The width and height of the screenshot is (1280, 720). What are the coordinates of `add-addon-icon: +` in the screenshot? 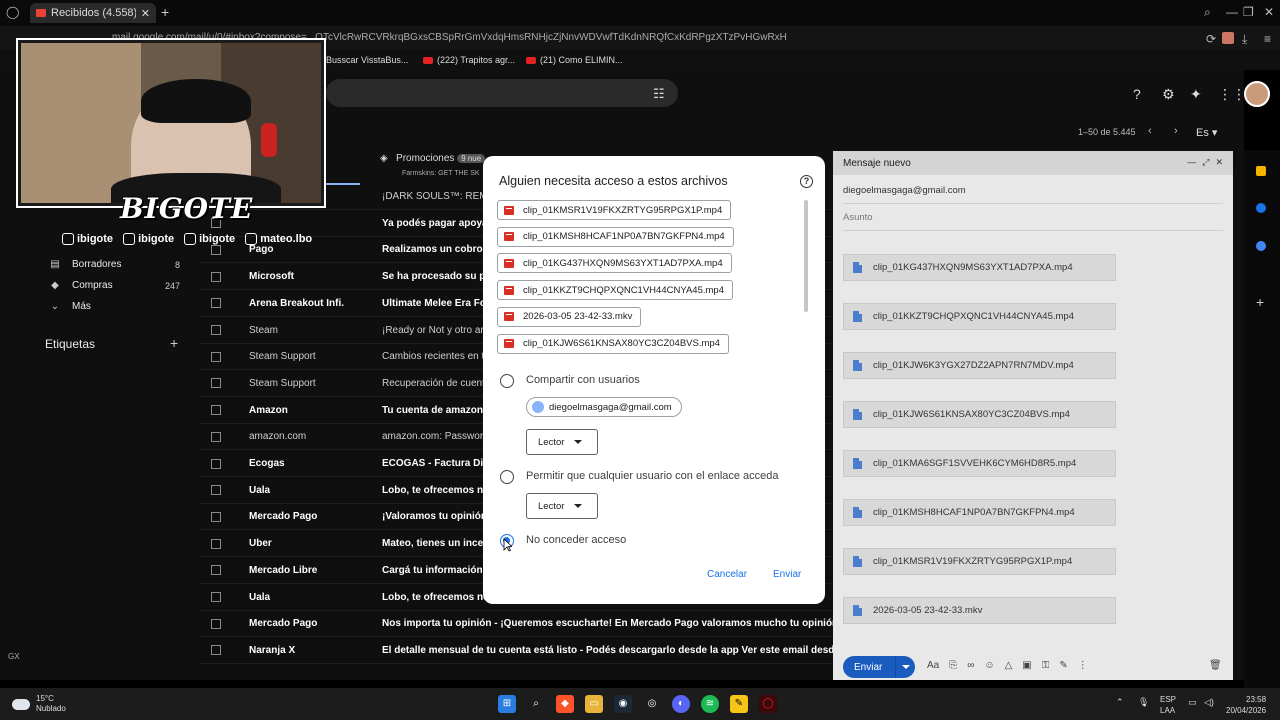 It's located at (1261, 302).